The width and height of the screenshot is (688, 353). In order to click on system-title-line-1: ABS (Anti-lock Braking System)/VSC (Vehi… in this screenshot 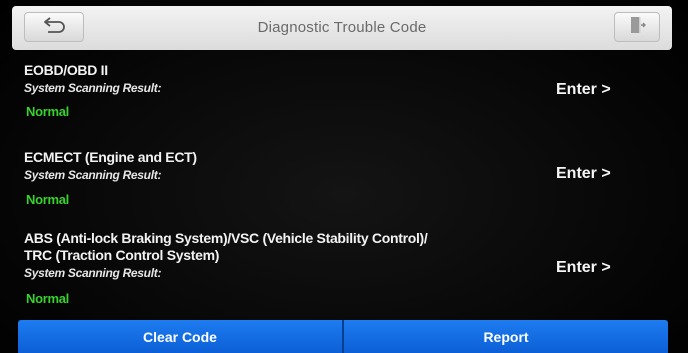, I will do `click(226, 238)`.